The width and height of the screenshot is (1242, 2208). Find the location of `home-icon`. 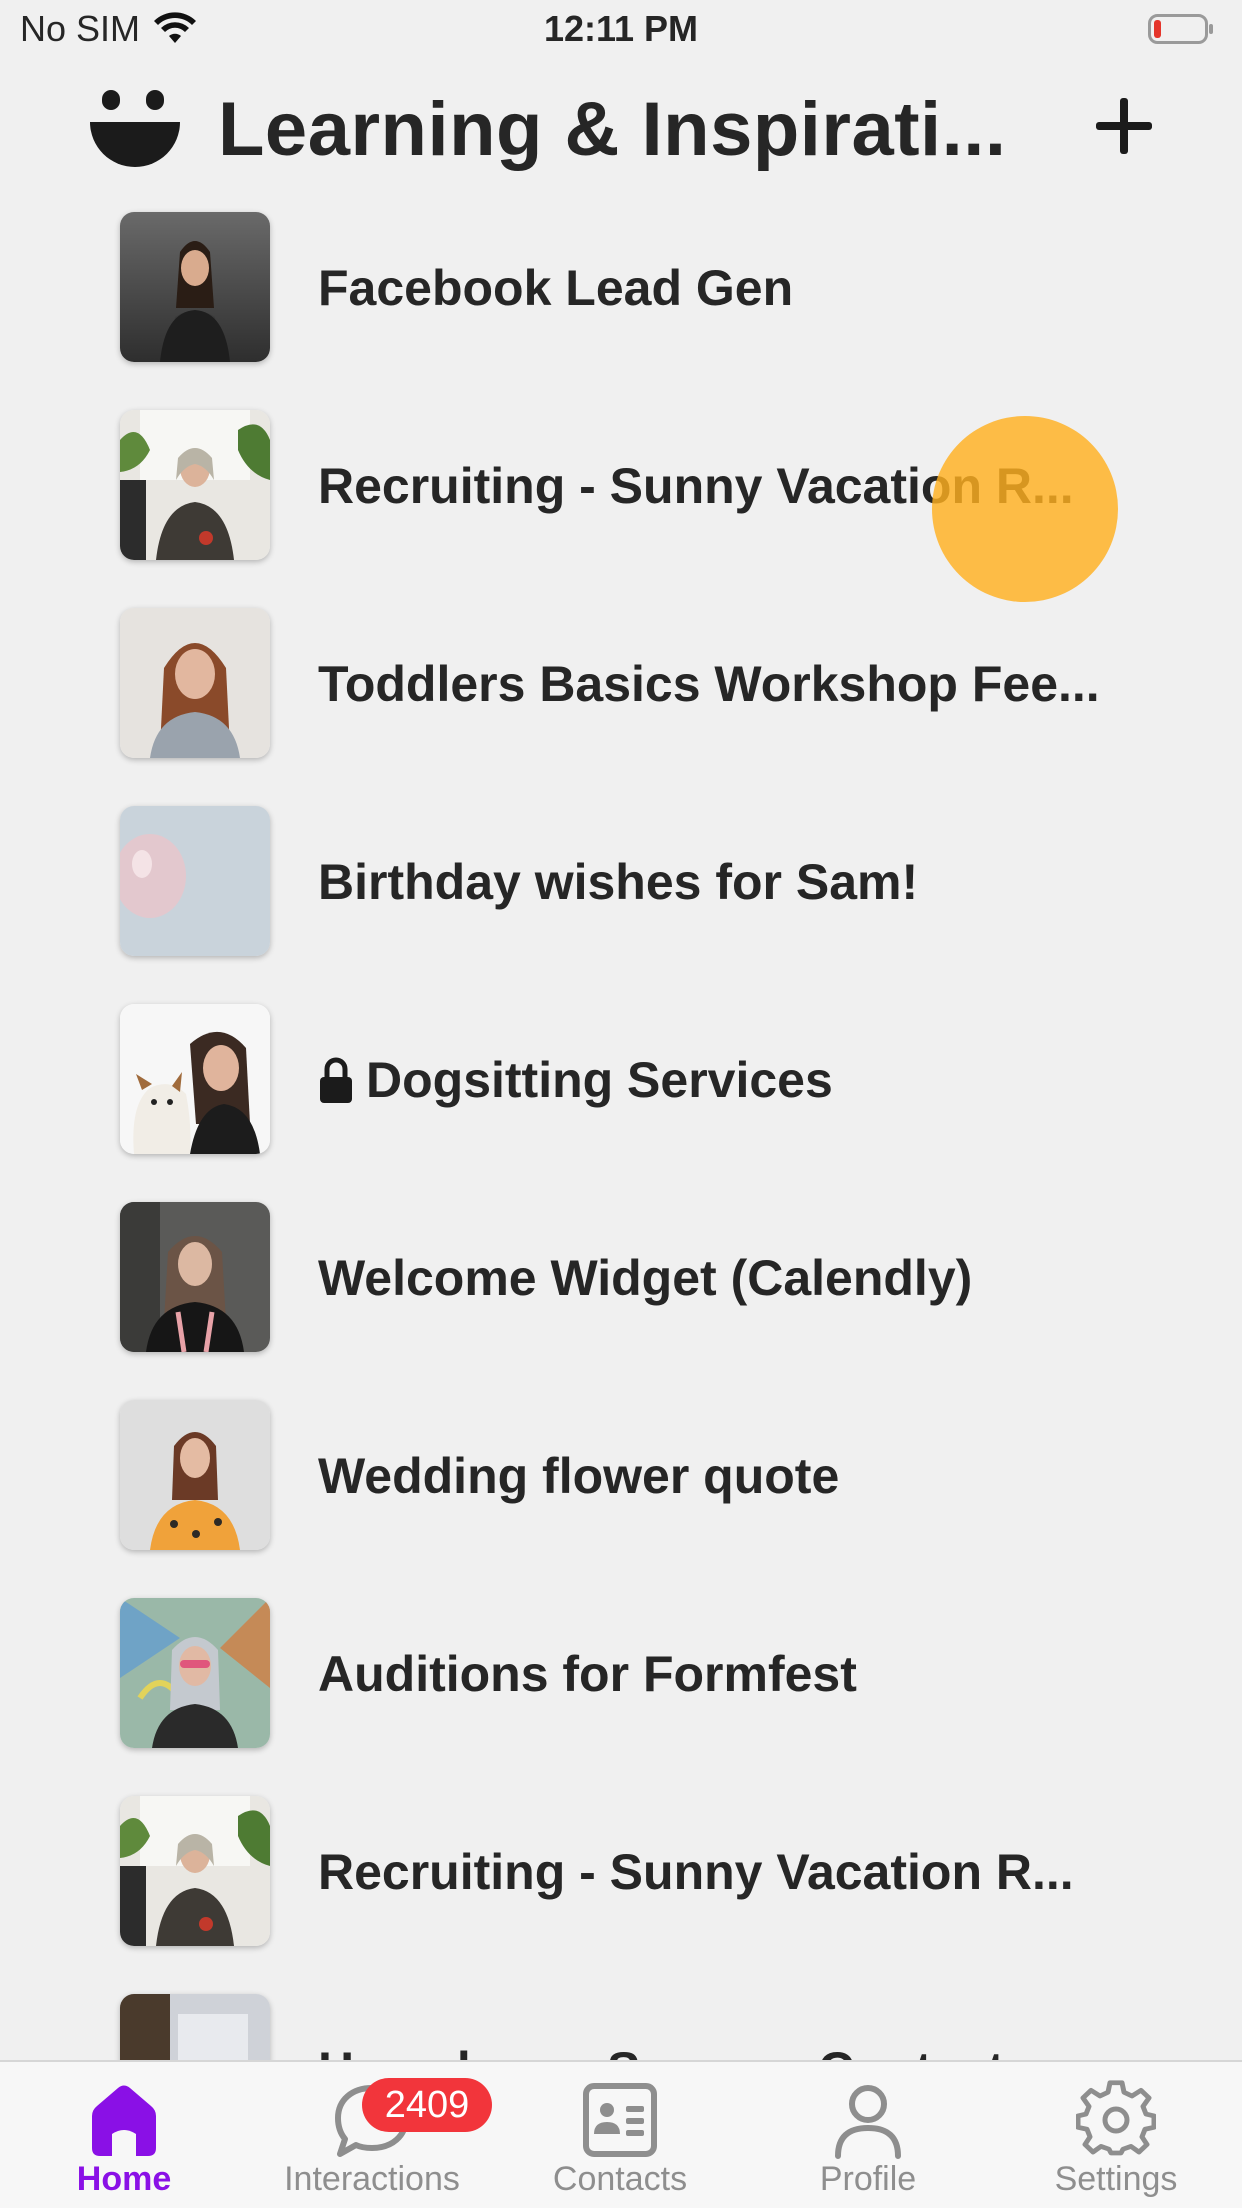

home-icon is located at coordinates (124, 2120).